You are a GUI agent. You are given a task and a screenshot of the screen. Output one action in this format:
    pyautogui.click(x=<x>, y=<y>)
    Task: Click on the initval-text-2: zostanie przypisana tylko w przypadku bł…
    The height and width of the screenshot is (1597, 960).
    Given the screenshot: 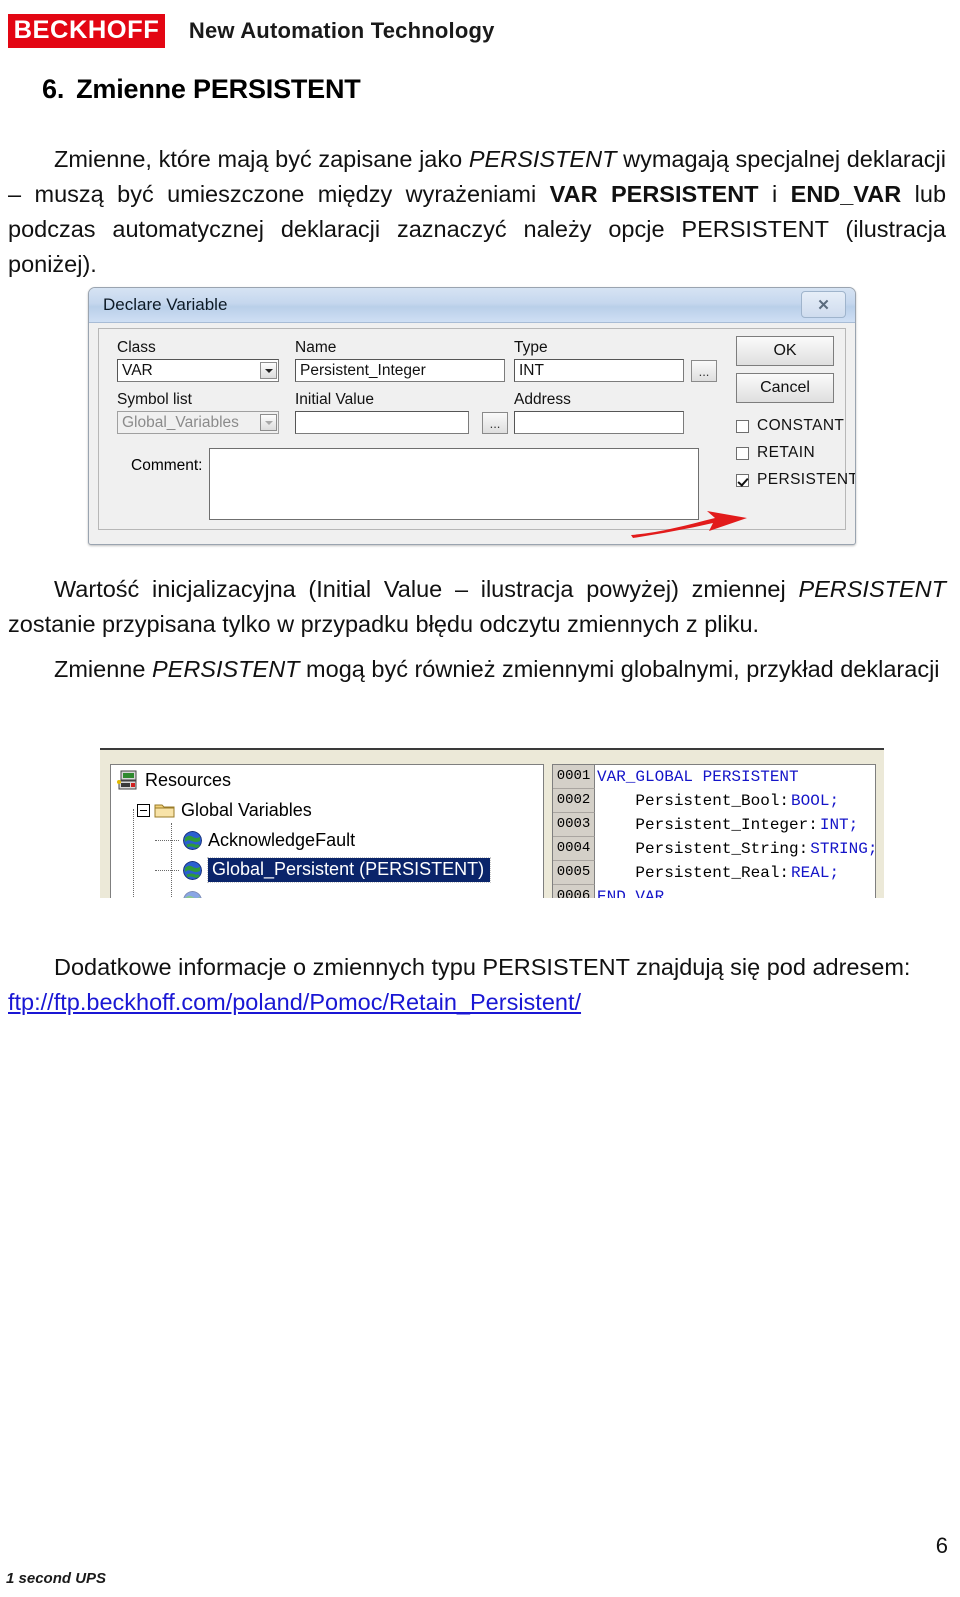 What is the action you would take?
    pyautogui.click(x=384, y=624)
    